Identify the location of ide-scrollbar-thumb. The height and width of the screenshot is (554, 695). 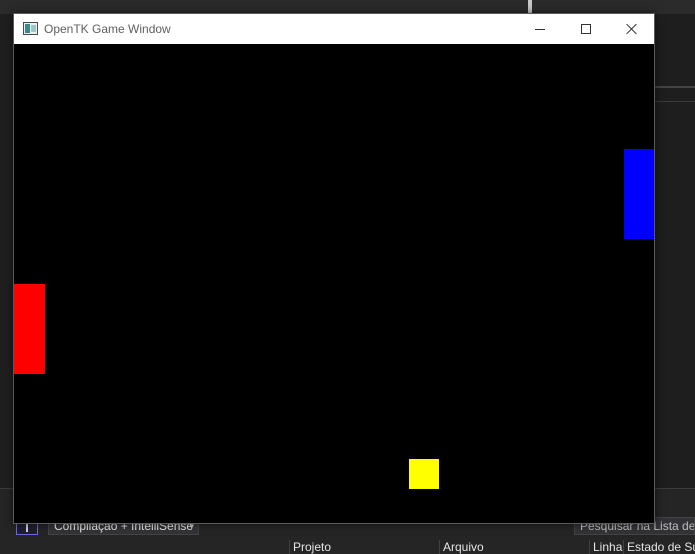
(530, 7).